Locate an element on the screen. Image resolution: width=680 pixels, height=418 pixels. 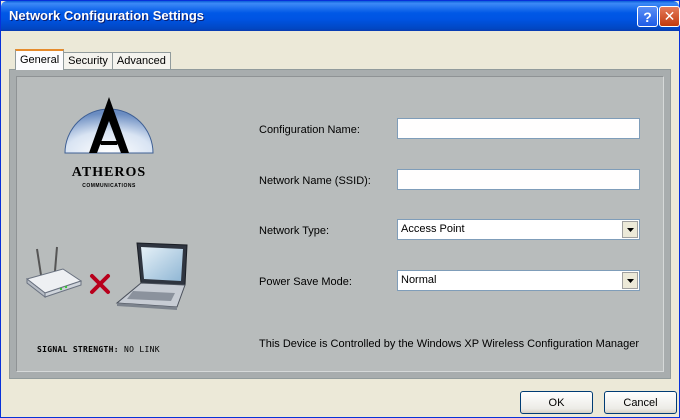
laptop-icon is located at coordinates (151, 276).